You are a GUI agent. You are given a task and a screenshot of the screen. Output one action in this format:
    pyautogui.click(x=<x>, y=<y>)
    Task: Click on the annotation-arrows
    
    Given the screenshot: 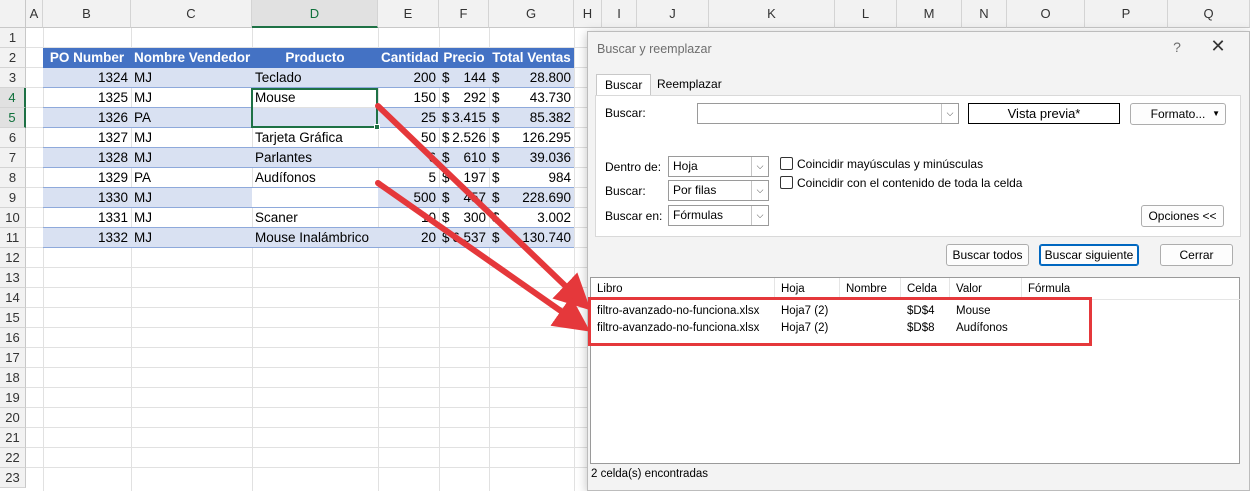 What is the action you would take?
    pyautogui.click(x=483, y=217)
    